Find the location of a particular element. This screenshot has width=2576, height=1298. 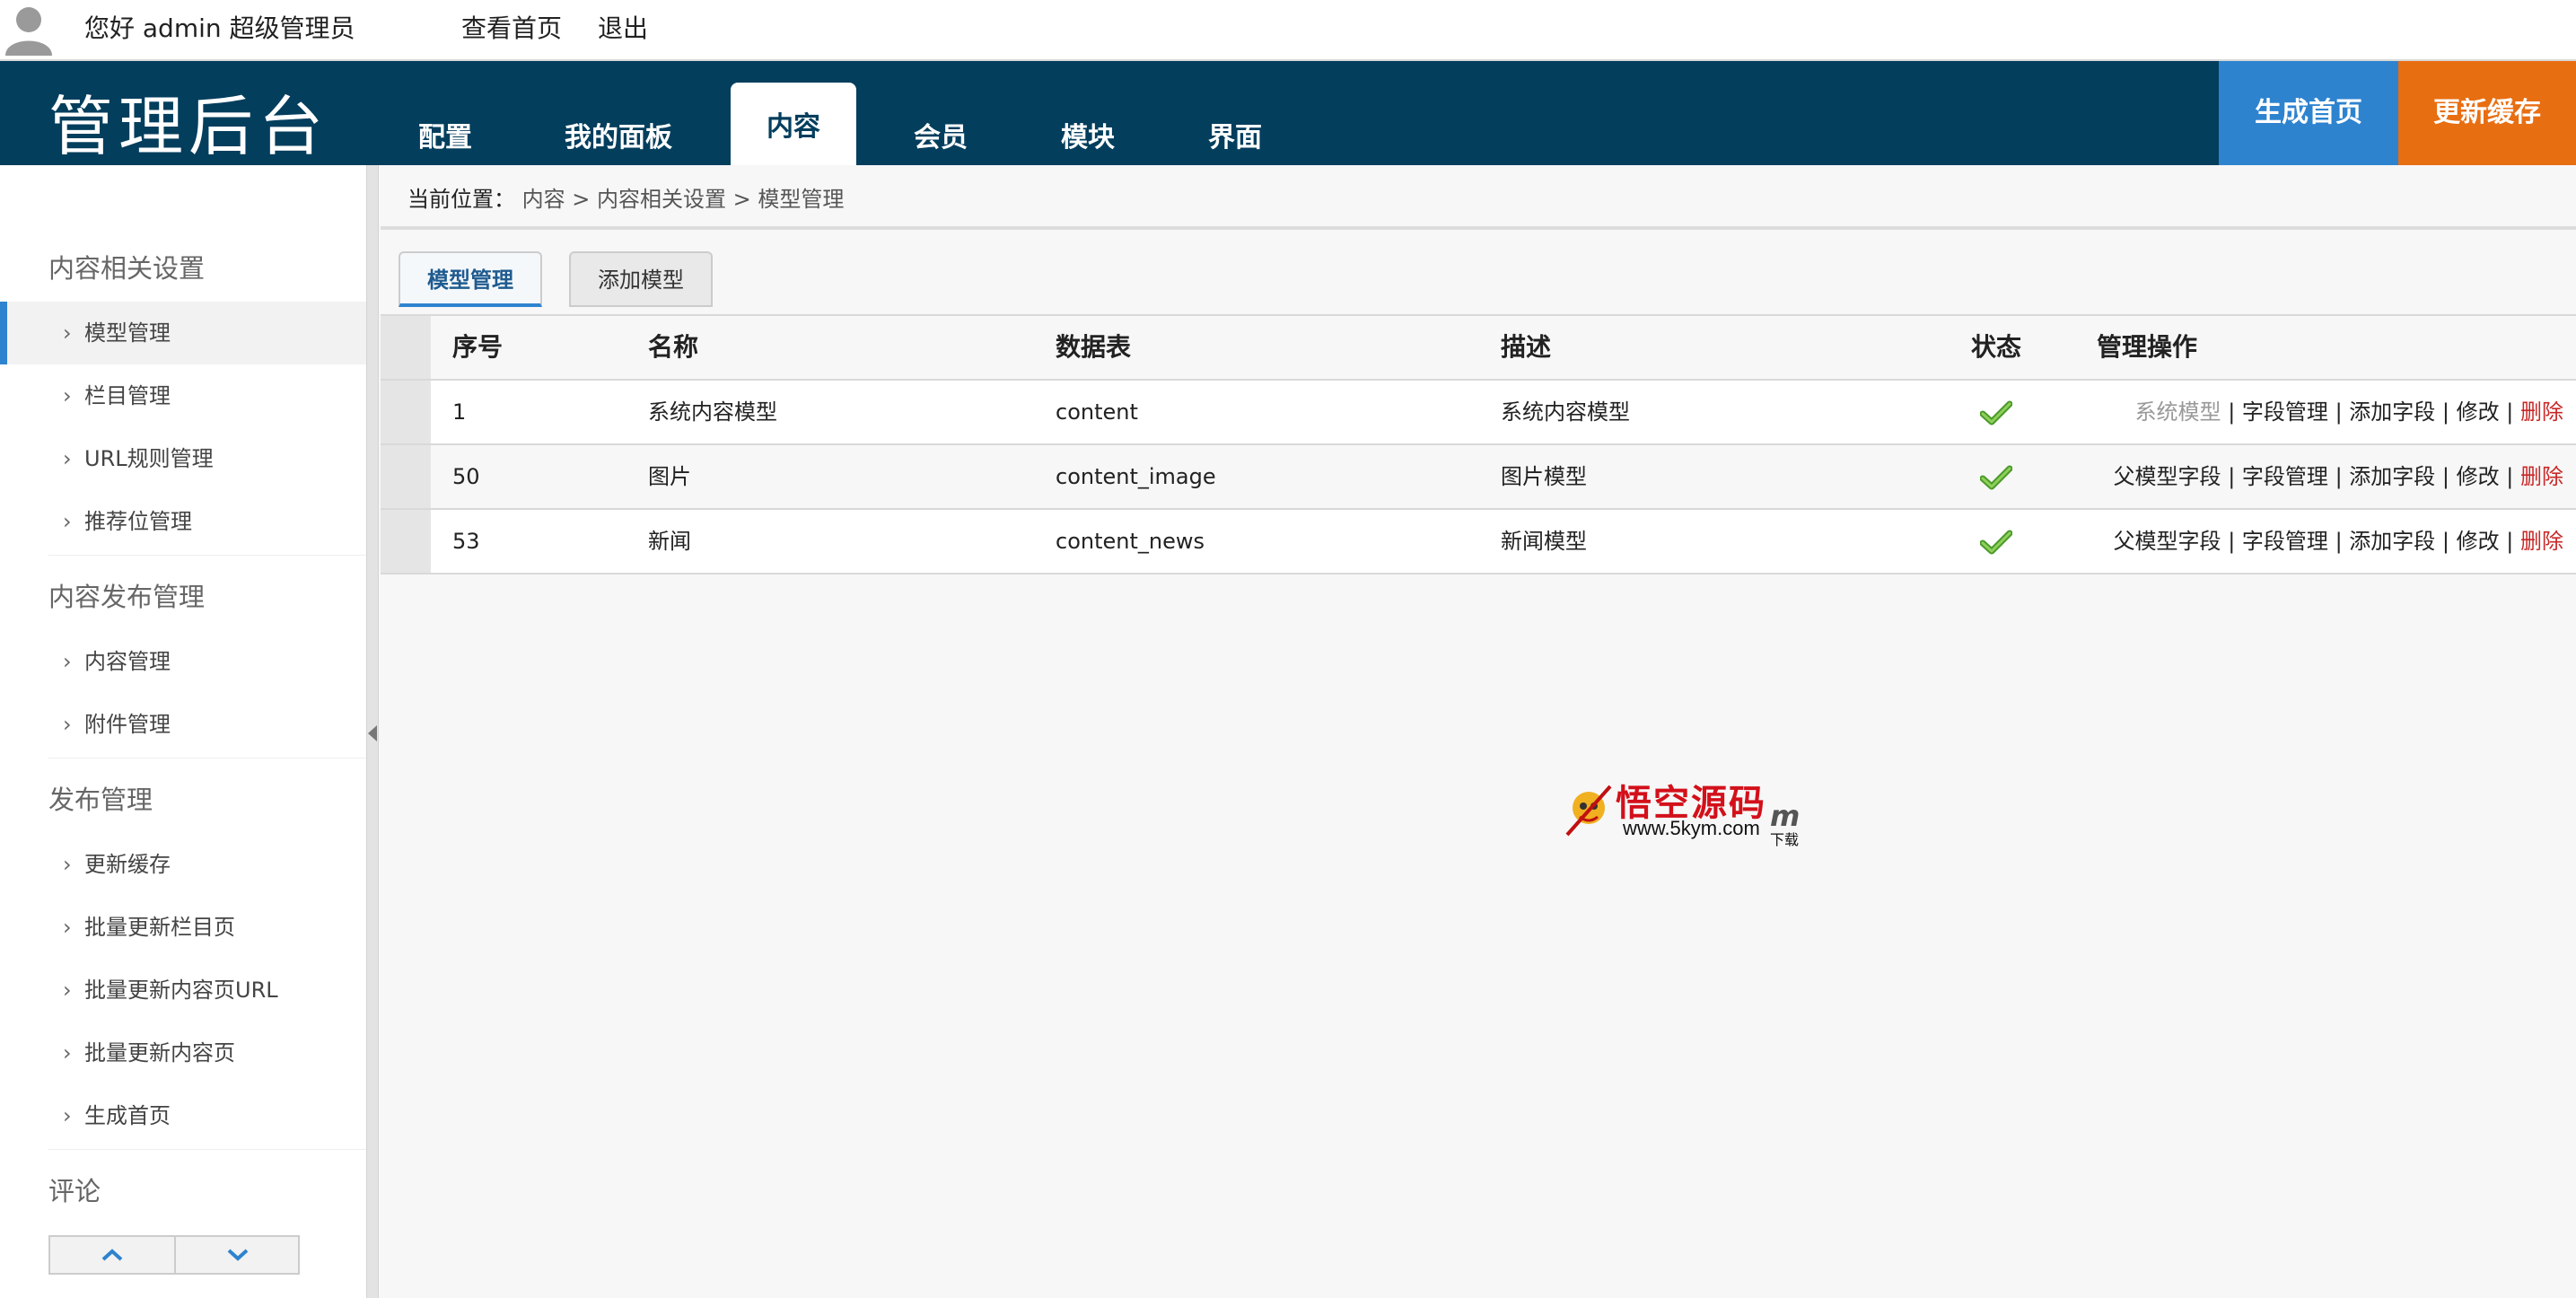

sidebar-section-content-settings: 内容相关设置 is located at coordinates (126, 266).